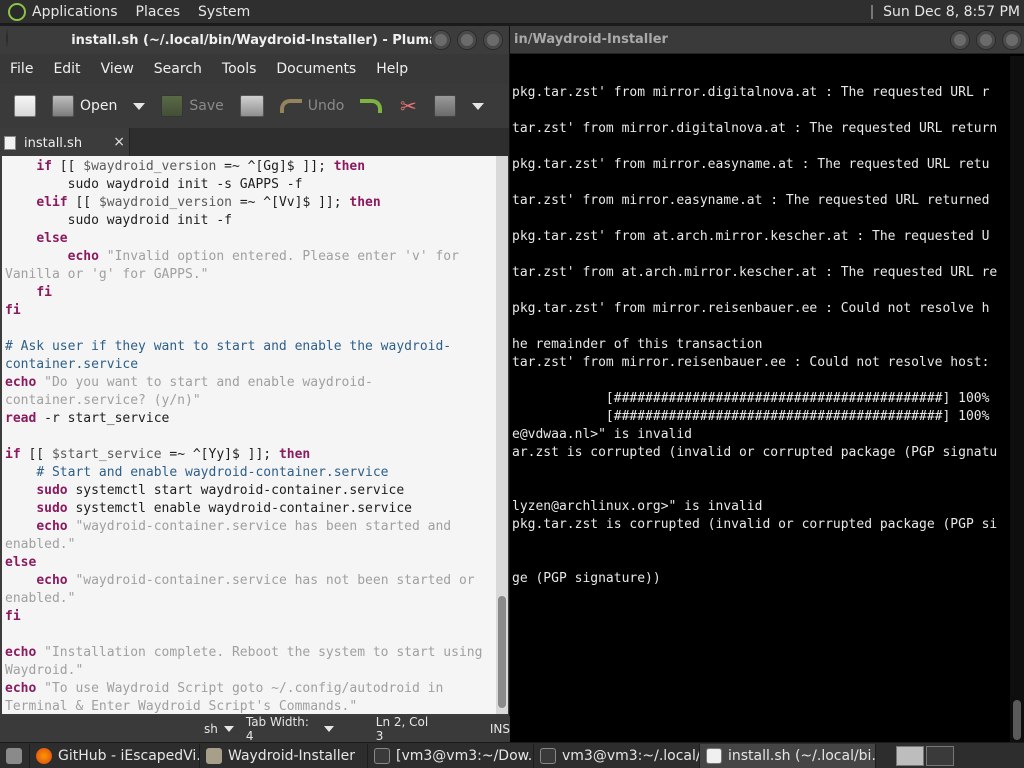 Image resolution: width=1024 pixels, height=768 pixels. What do you see at coordinates (44, 670) in the screenshot?
I see `code-line: Waydroid."` at bounding box center [44, 670].